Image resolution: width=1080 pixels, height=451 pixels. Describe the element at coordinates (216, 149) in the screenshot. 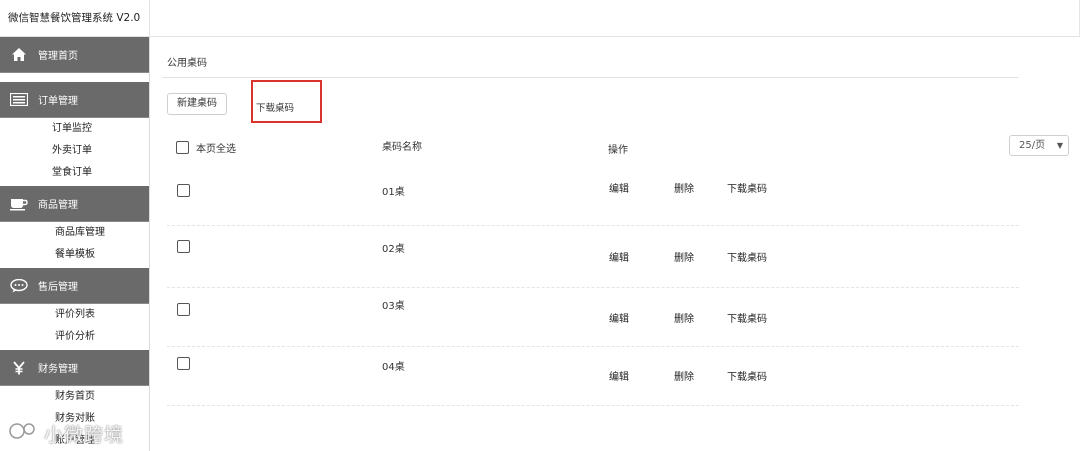

I see `select-all-label: 本页全选` at that location.